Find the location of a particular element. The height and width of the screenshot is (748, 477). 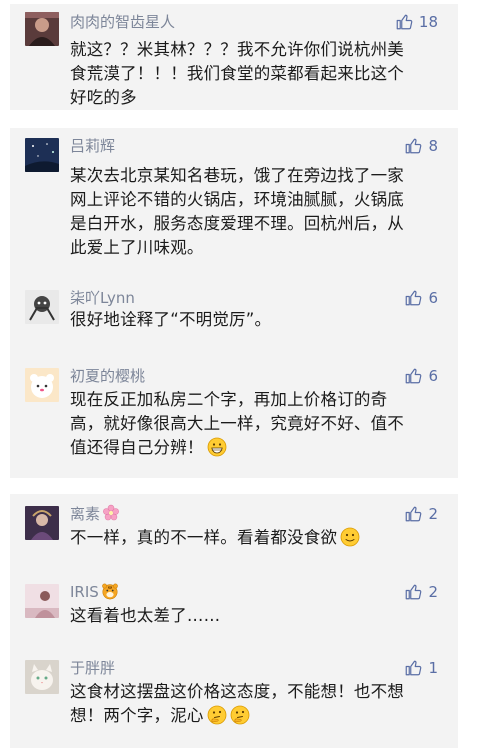

comment-line-with-emoji: 值还得自己分辨！ is located at coordinates (257, 448).